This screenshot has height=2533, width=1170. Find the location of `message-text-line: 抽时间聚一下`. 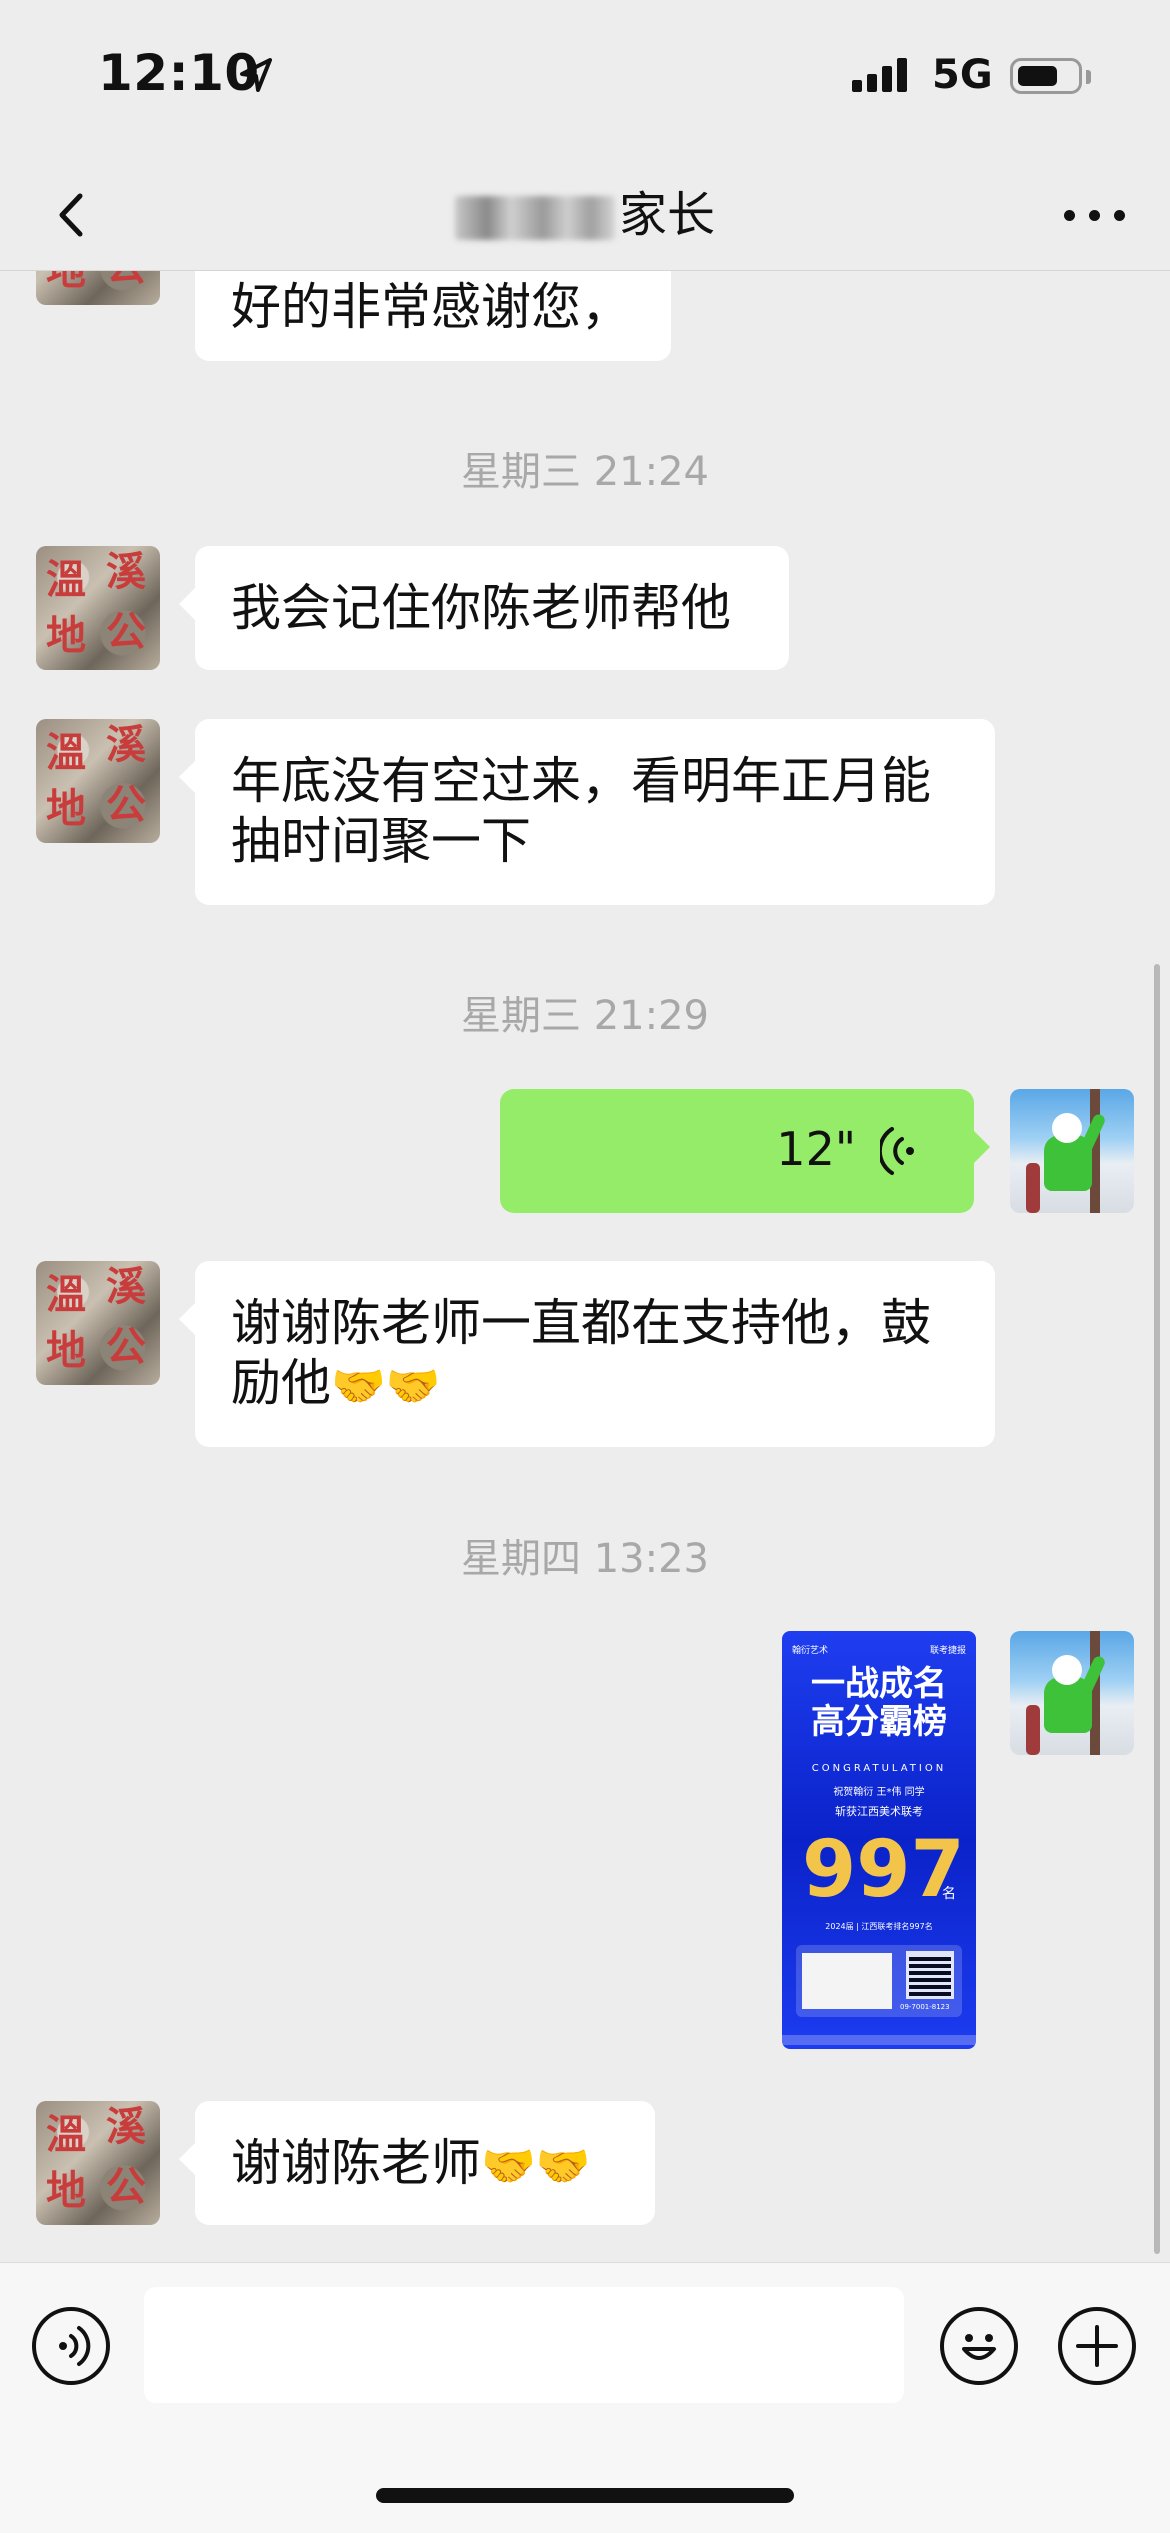

message-text-line: 抽时间聚一下 is located at coordinates (381, 841).